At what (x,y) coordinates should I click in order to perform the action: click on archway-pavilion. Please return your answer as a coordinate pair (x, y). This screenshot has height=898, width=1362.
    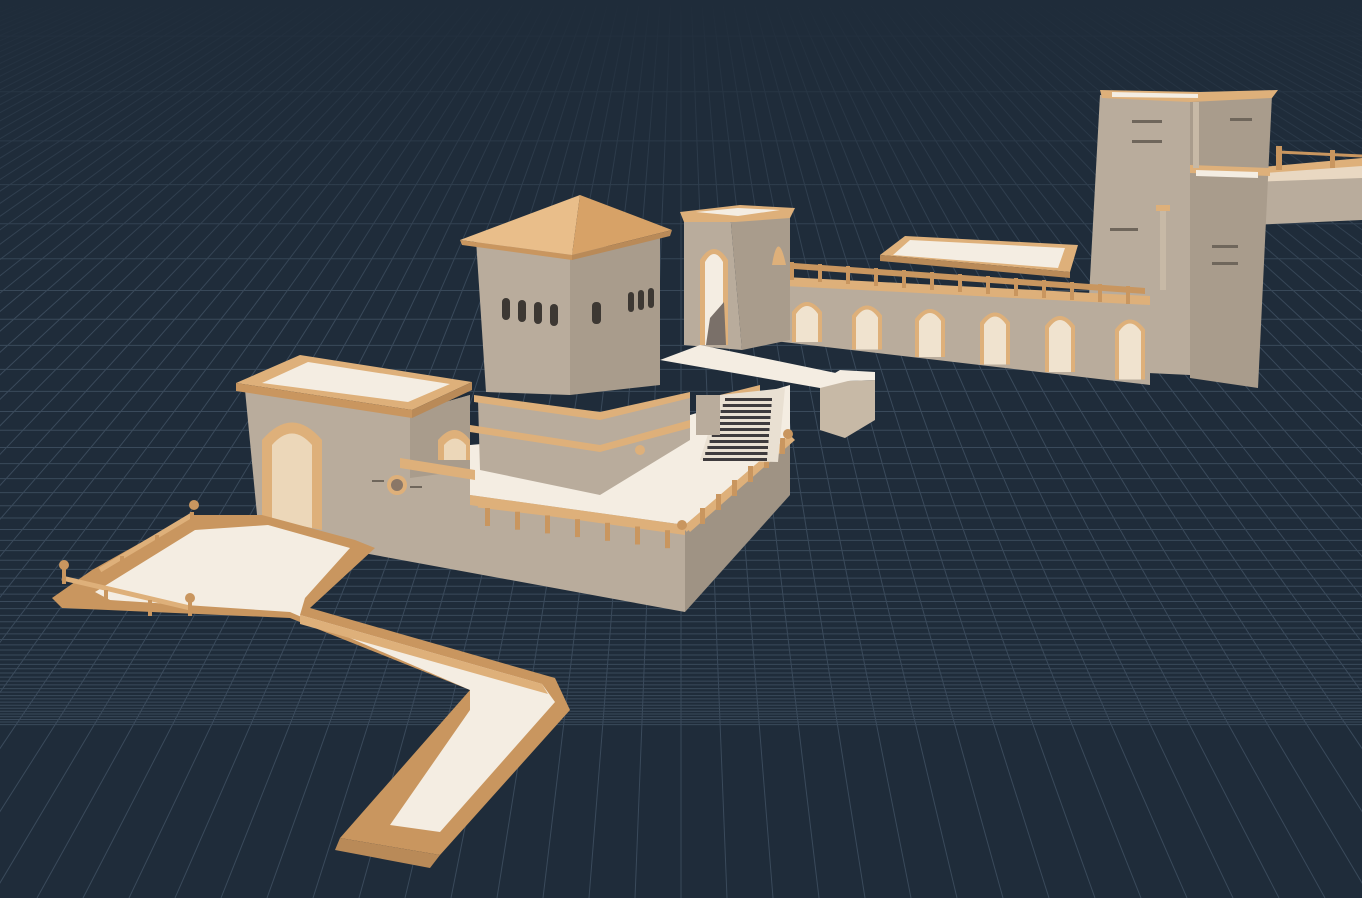
    Looking at the image, I should click on (737, 277).